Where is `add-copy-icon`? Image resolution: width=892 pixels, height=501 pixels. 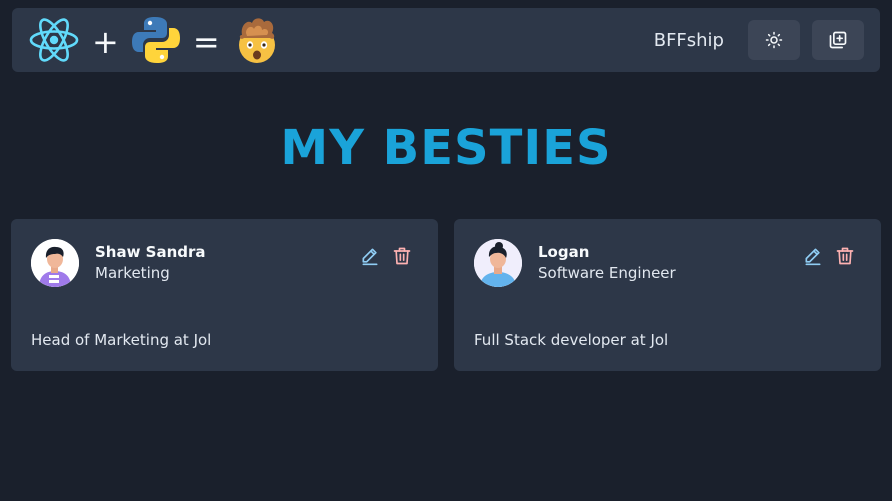
add-copy-icon is located at coordinates (838, 40).